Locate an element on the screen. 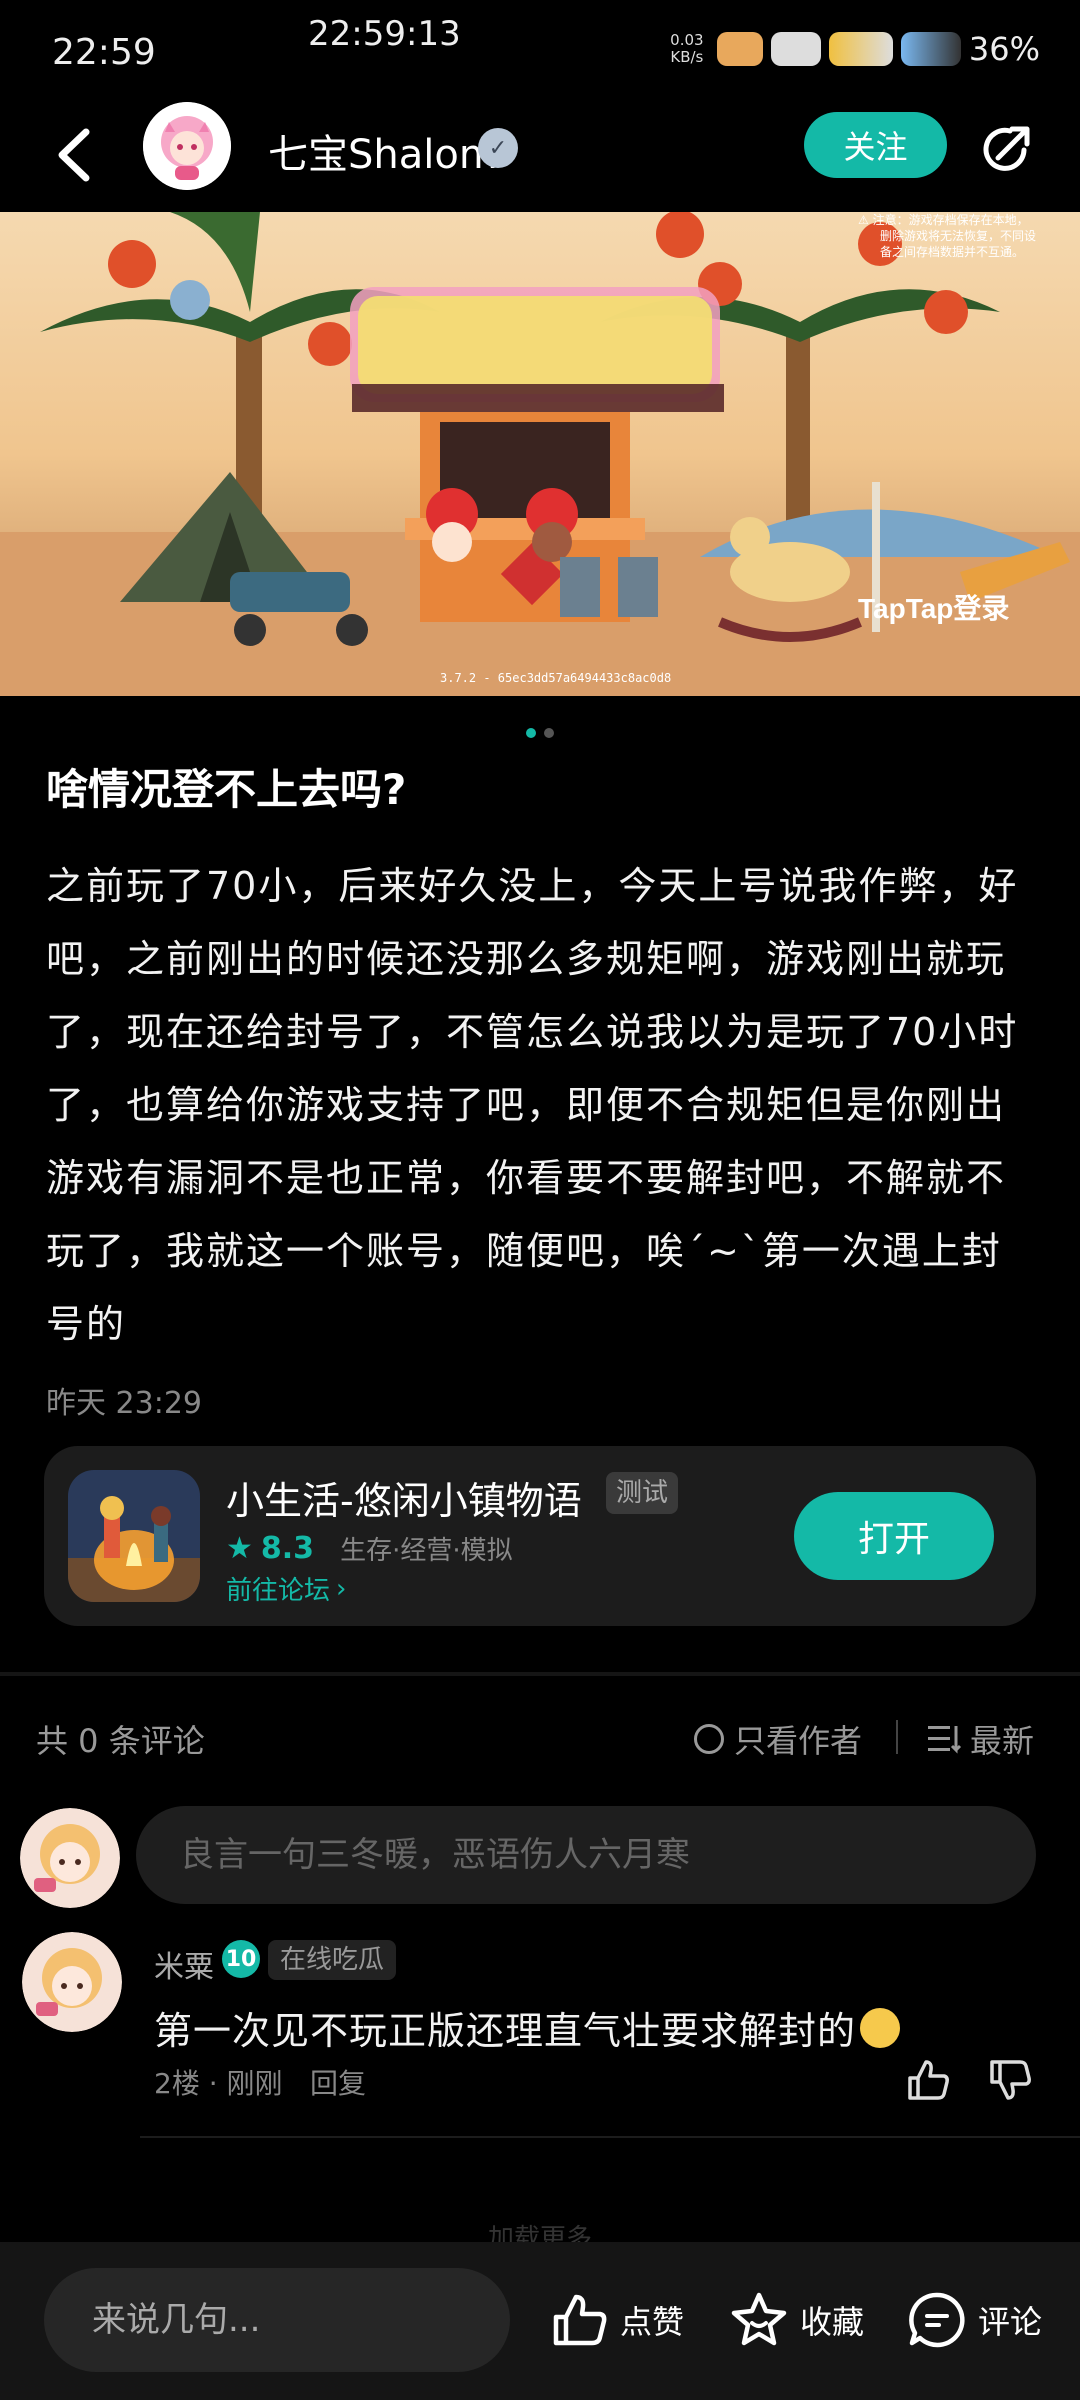 Image resolution: width=1080 pixels, height=2400 pixels. svg-text: 删除游戏将无法恢复，不同设 is located at coordinates (958, 235).